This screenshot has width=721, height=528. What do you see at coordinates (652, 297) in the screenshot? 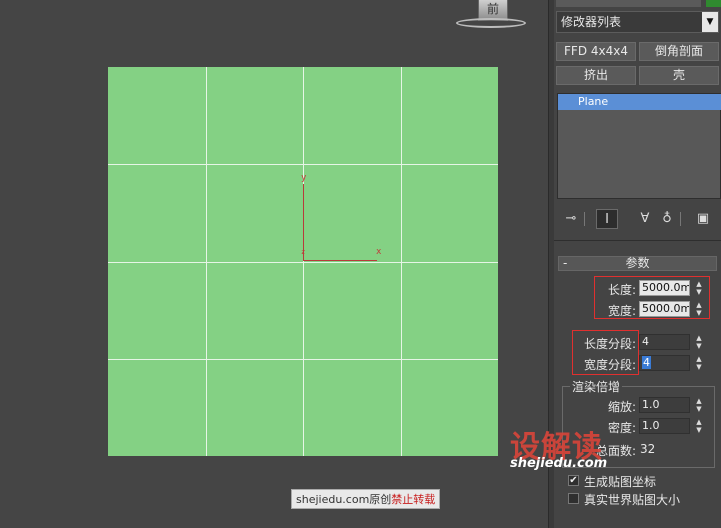
I see `highlight-box-dimensions` at bounding box center [652, 297].